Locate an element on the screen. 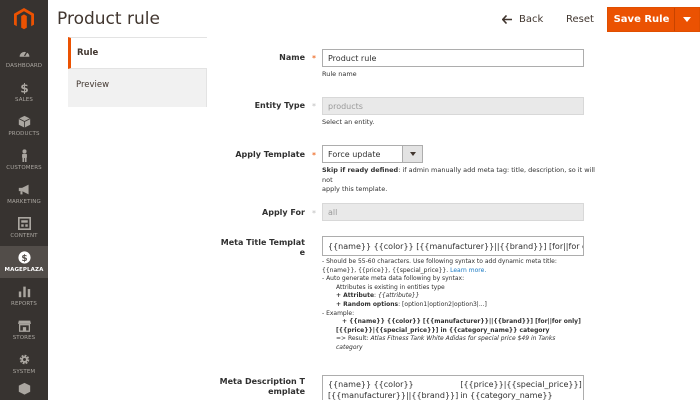 The image size is (700, 400). reset-button: Reset is located at coordinates (580, 19).